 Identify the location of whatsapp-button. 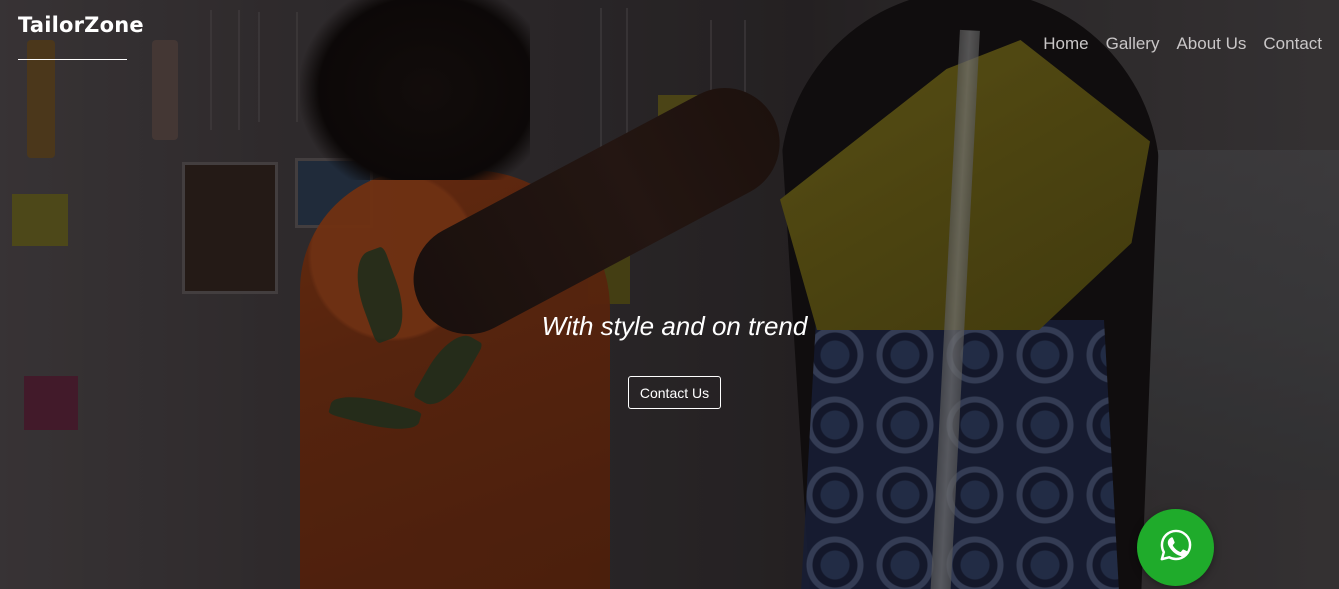
(1175, 547).